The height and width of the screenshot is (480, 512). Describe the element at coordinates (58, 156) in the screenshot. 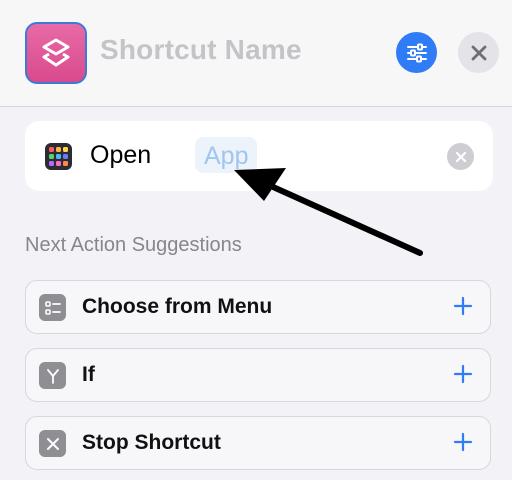

I see `app-grid-icon` at that location.